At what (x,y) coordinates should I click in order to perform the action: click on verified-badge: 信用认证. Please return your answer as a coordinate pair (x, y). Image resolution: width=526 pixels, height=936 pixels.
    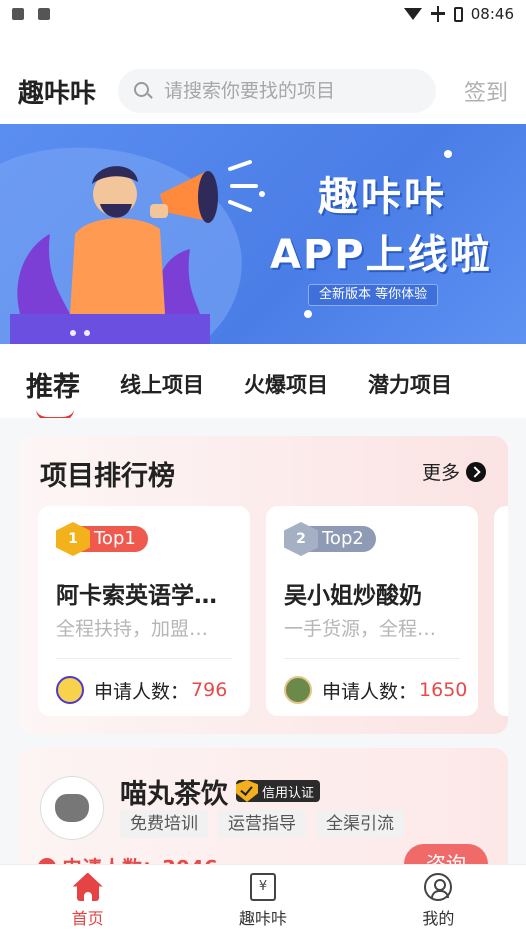
    Looking at the image, I should click on (278, 791).